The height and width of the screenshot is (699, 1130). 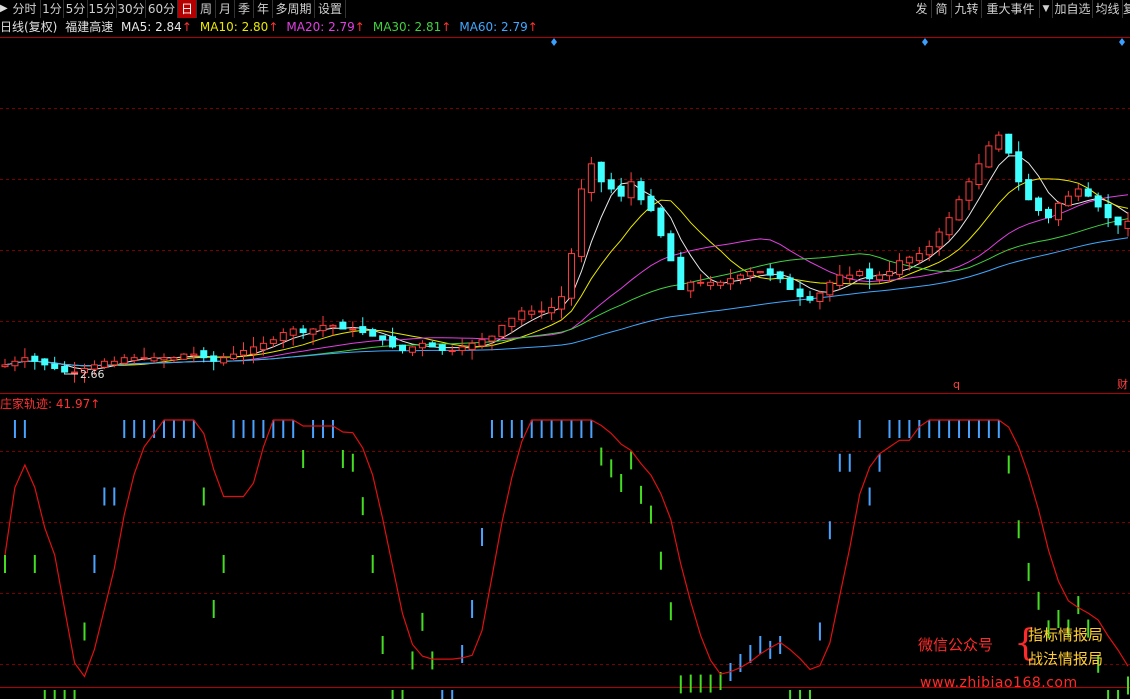 What do you see at coordinates (263, 9) in the screenshot?
I see `period-tab-10: 年` at bounding box center [263, 9].